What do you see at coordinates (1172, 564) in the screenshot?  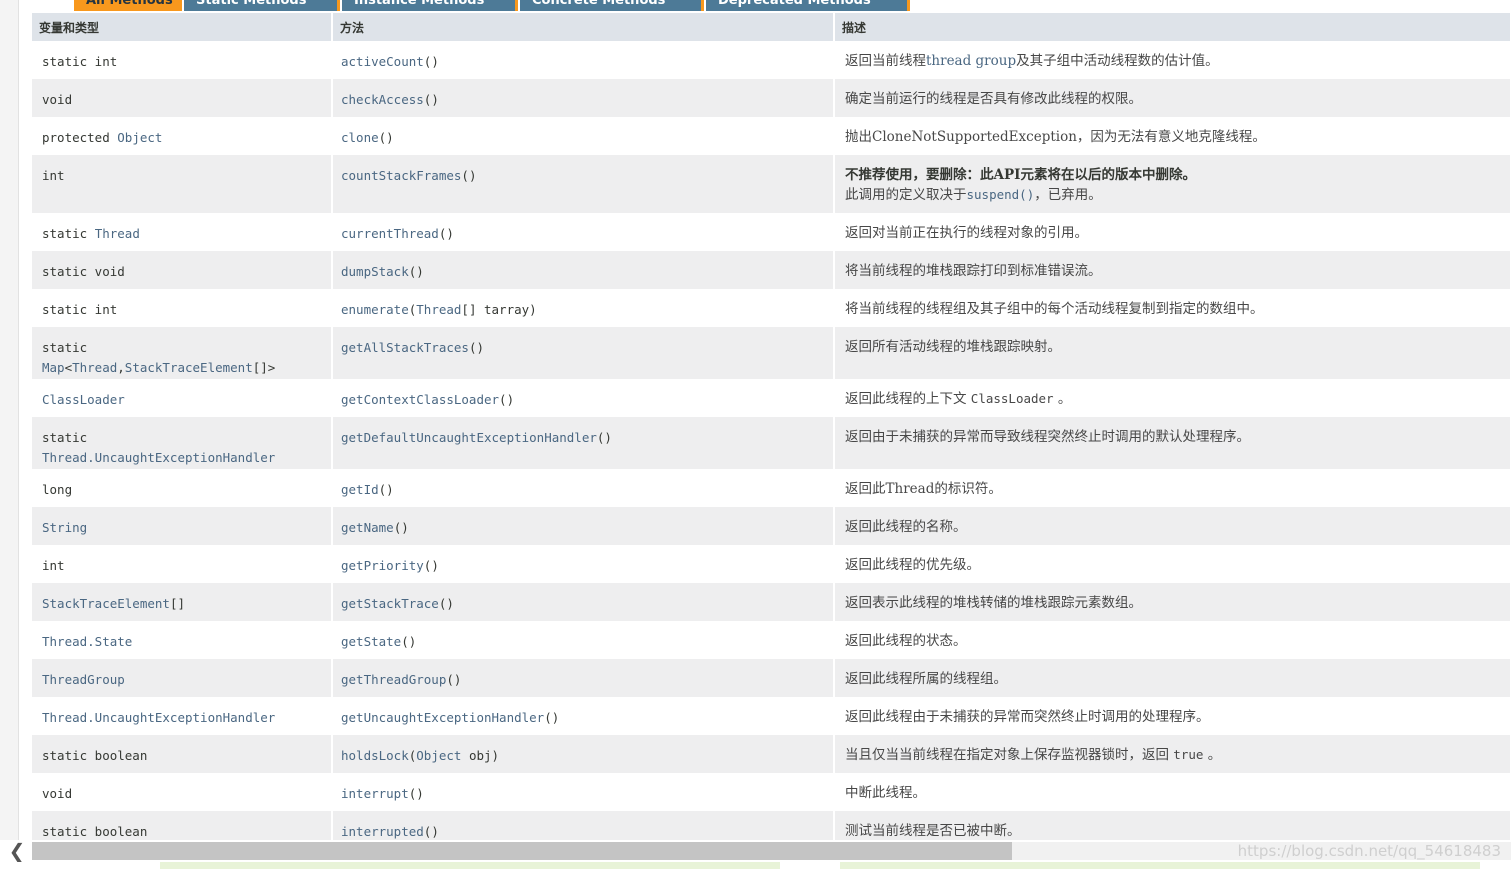 I see `cell-description: 返回此线程的优先级。` at bounding box center [1172, 564].